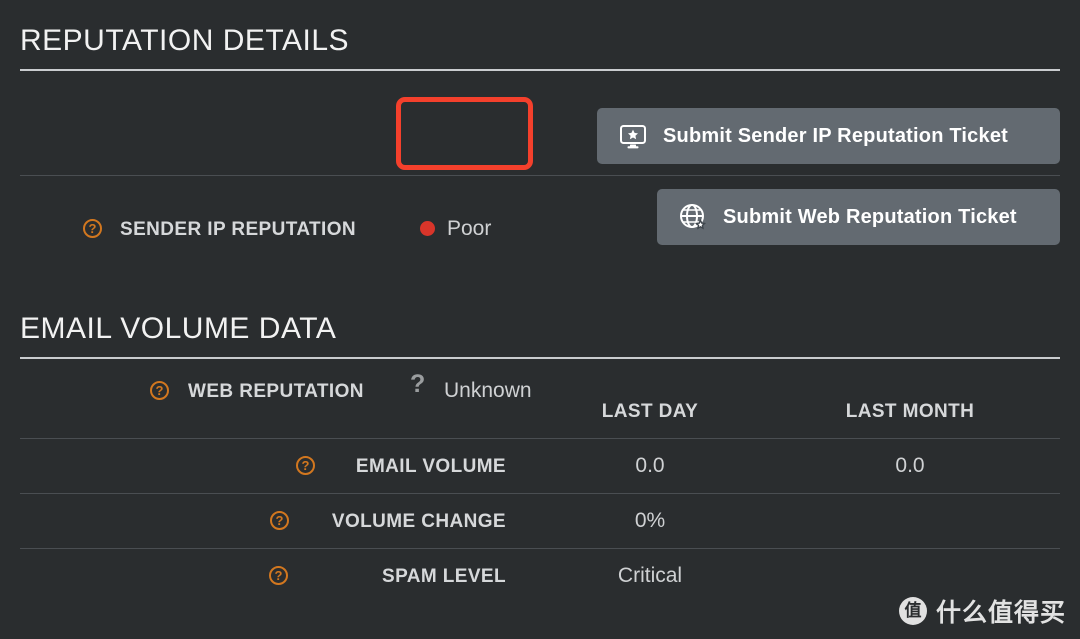 The image size is (1080, 639). Describe the element at coordinates (418, 521) in the screenshot. I see `row-label-volume-change: VOLUME CHANGE` at that location.